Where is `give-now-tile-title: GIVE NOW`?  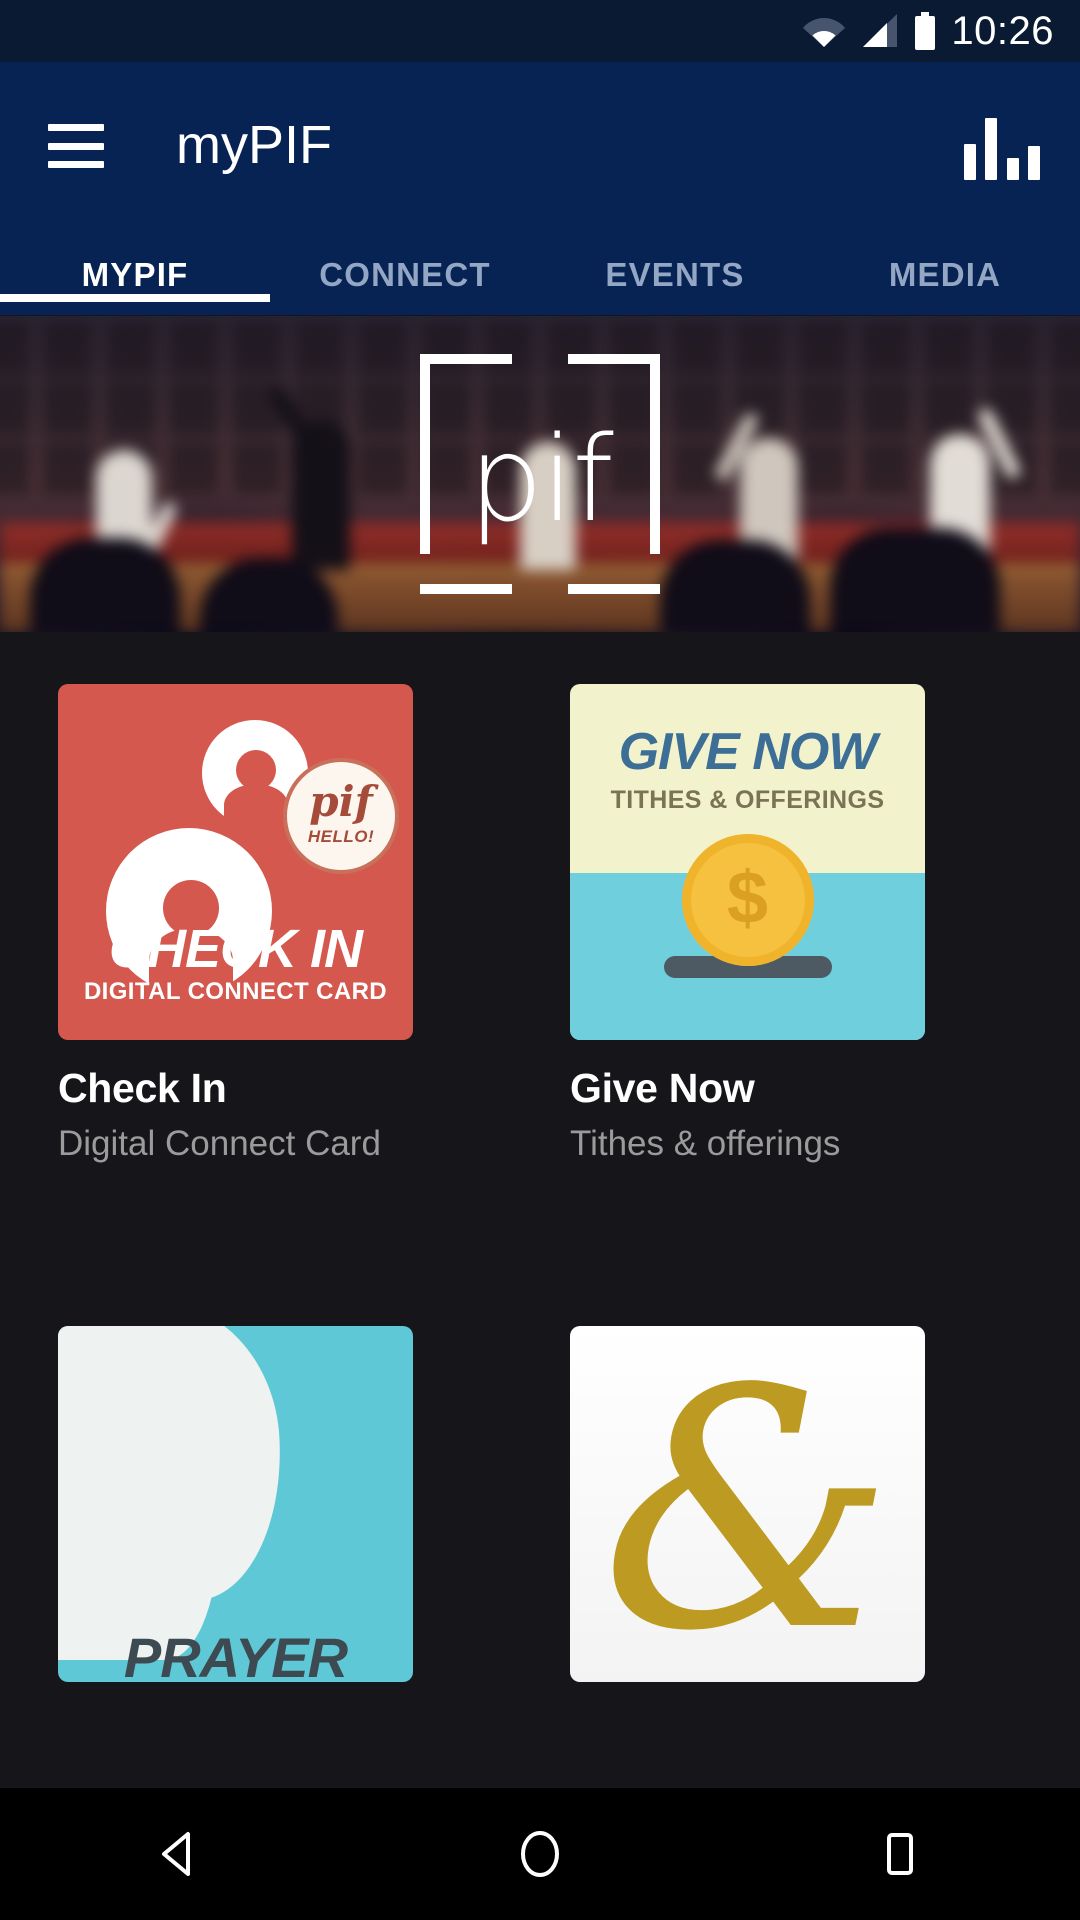 give-now-tile-title: GIVE NOW is located at coordinates (748, 752).